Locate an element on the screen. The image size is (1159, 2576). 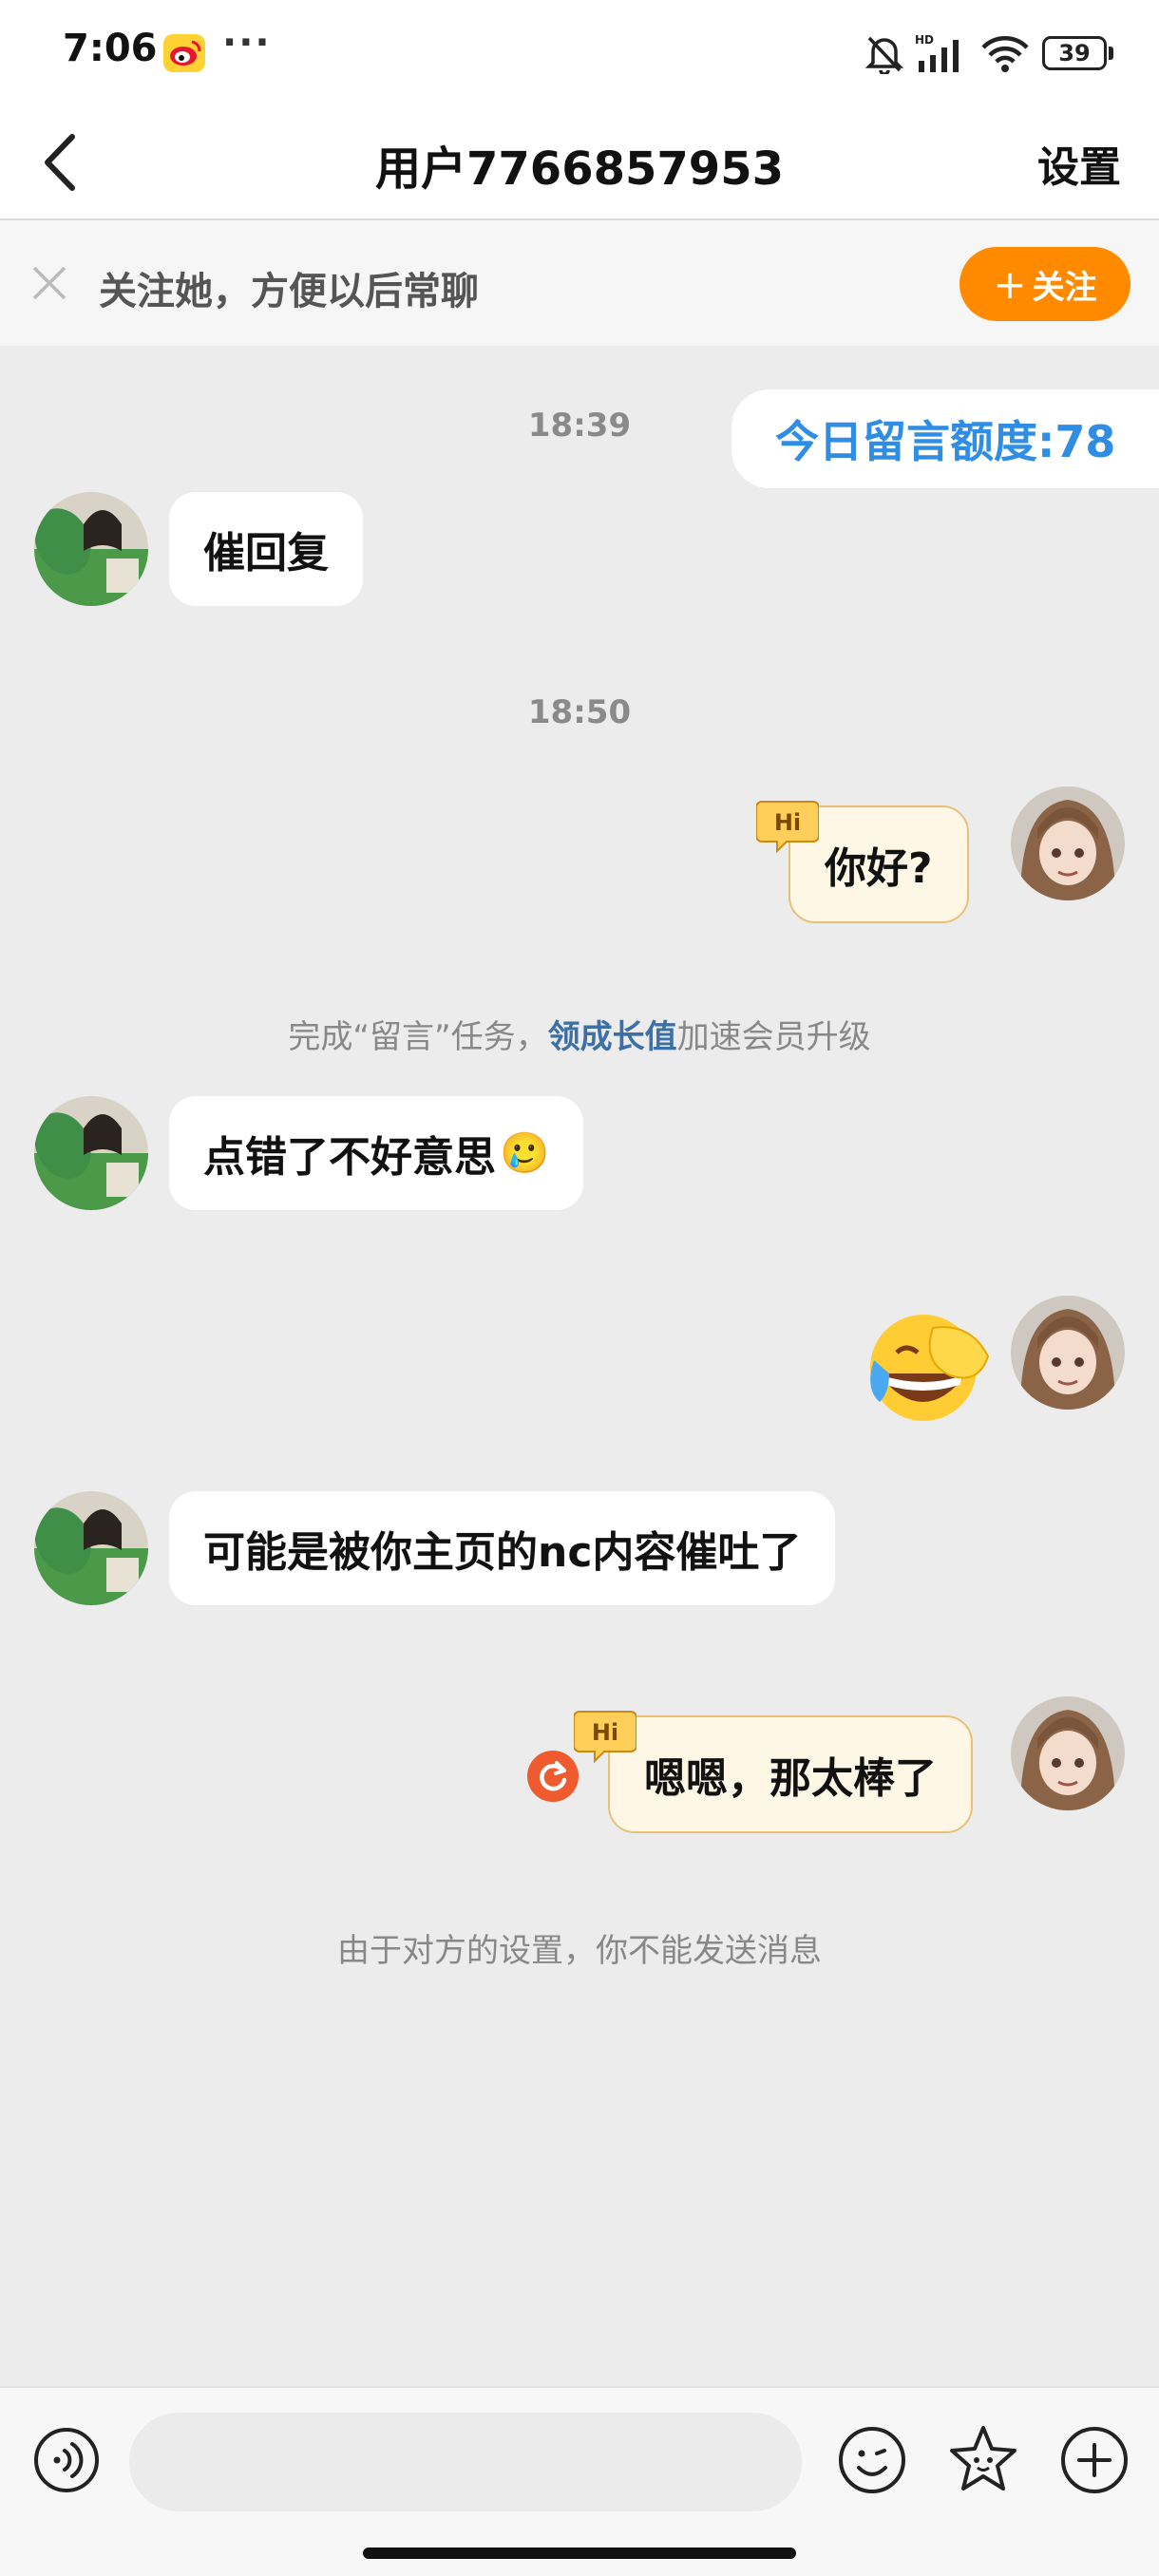
network-type-label: HD is located at coordinates (924, 40).